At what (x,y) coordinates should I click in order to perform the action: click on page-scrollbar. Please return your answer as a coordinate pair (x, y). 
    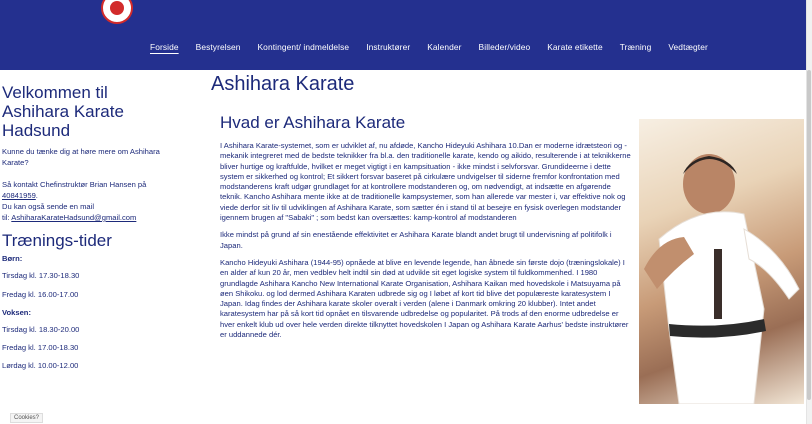
    Looking at the image, I should click on (809, 212).